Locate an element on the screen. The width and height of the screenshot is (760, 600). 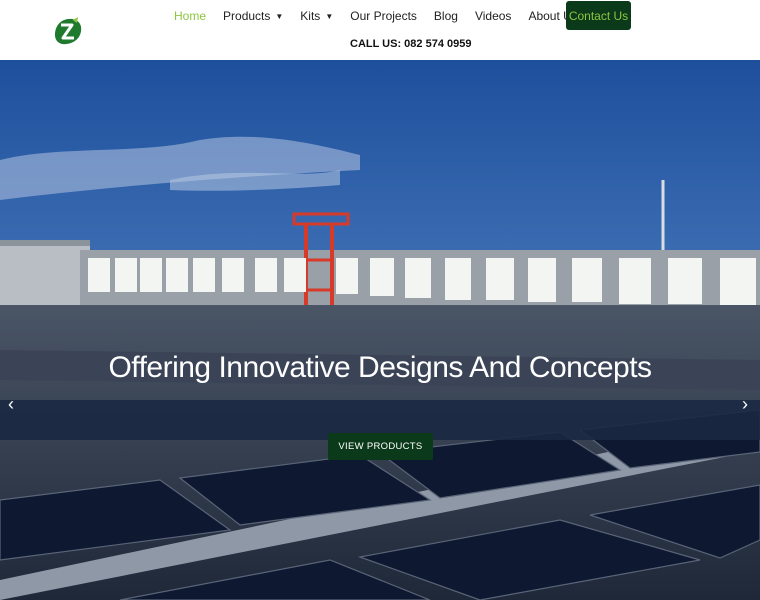
leaf-logo-icon is located at coordinates (68, 31).